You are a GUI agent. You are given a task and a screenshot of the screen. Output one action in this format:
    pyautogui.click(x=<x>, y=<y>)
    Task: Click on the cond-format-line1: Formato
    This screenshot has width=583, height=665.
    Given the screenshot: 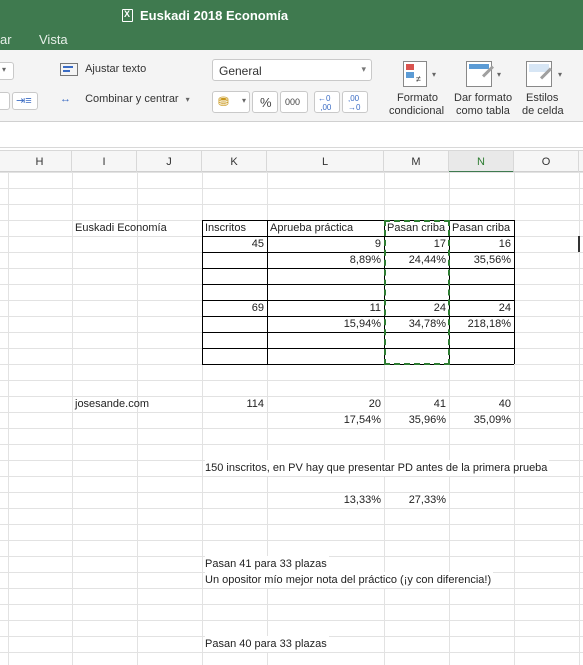 What is the action you would take?
    pyautogui.click(x=417, y=98)
    